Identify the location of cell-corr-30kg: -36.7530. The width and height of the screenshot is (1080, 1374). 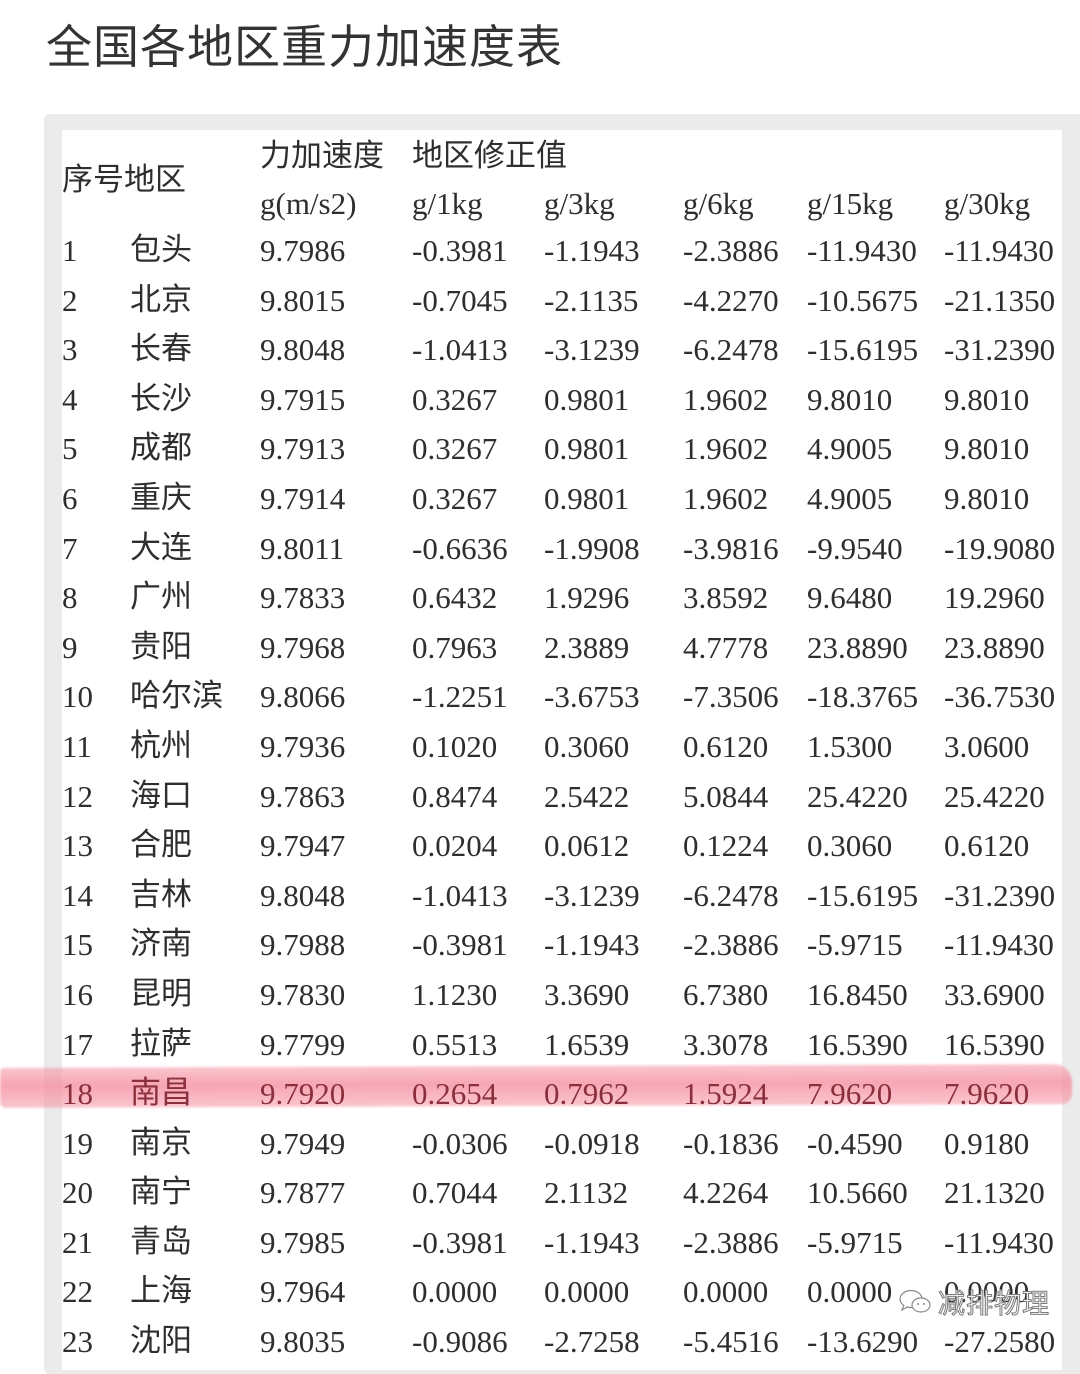
(1000, 697).